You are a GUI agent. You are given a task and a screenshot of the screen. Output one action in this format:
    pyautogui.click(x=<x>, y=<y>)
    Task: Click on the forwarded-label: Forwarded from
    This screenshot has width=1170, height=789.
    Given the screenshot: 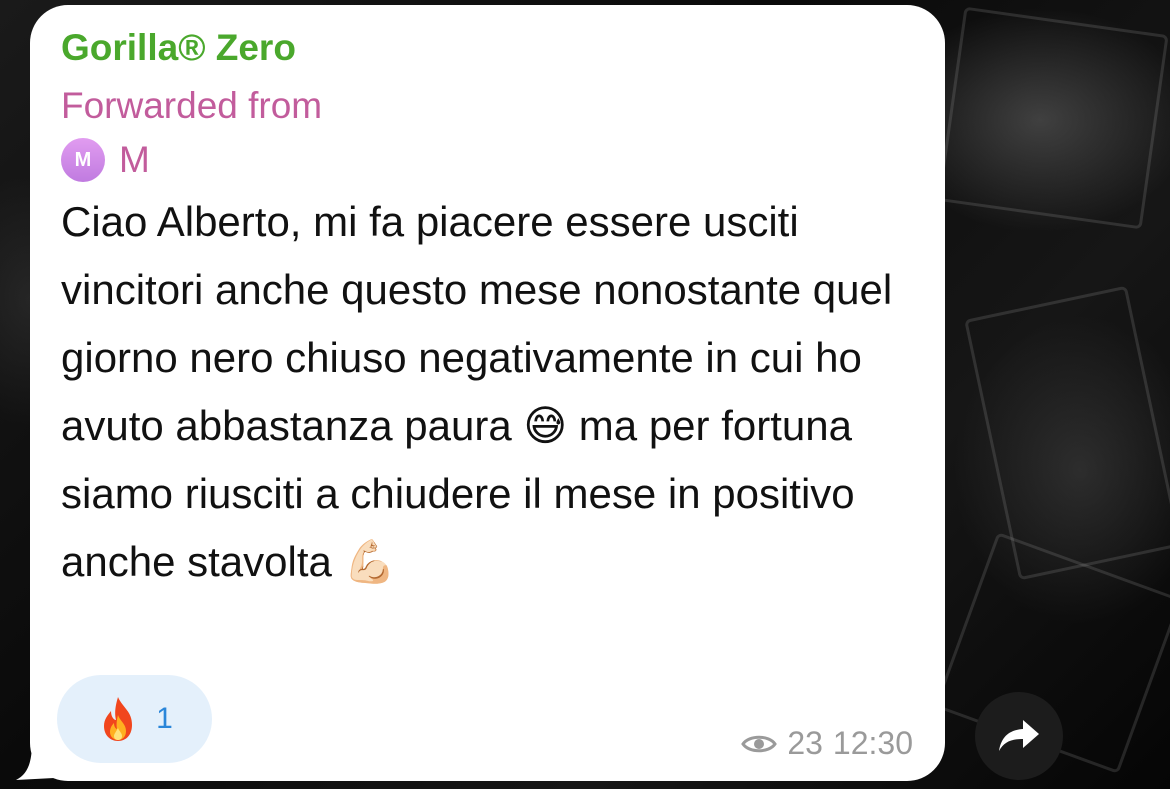 What is the action you would take?
    pyautogui.click(x=192, y=105)
    